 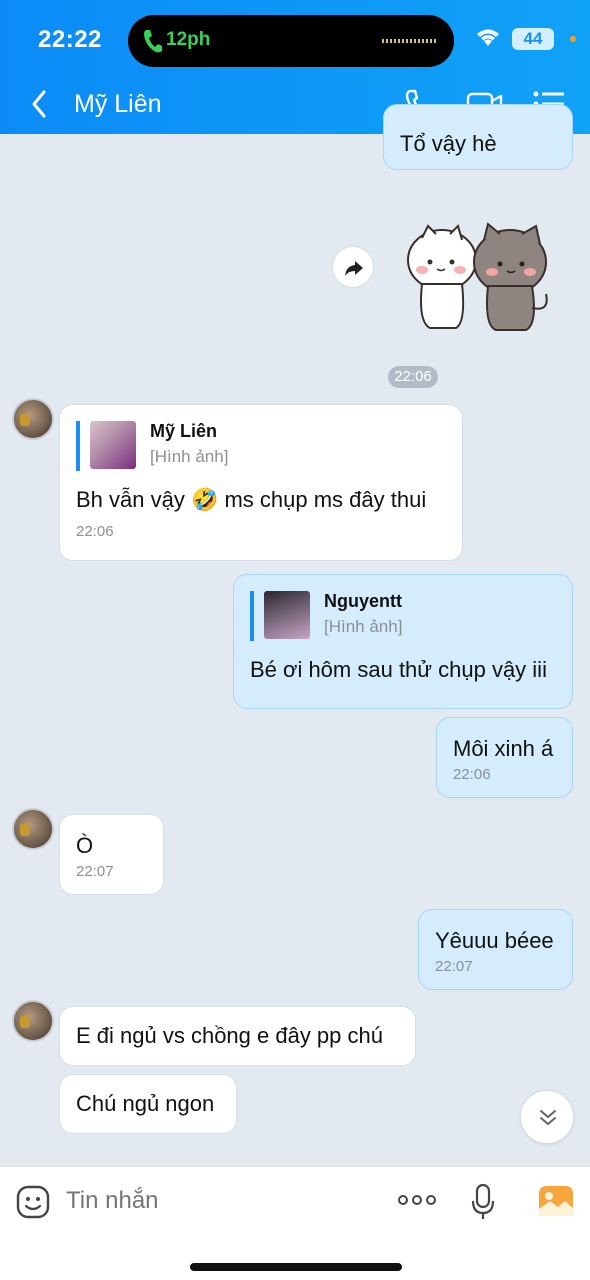 I want to click on audio-wave-icon, so click(x=409, y=41).